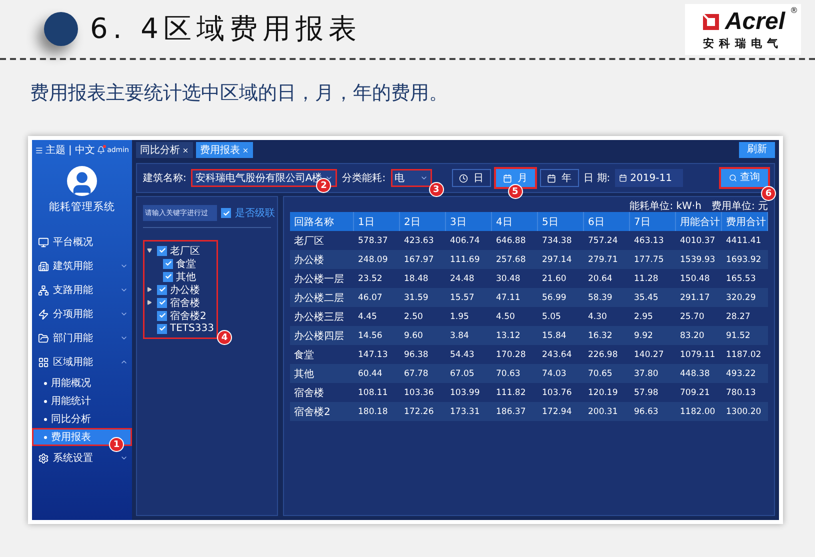  What do you see at coordinates (377, 411) in the screenshot?
I see `table-cell: 180.18` at bounding box center [377, 411].